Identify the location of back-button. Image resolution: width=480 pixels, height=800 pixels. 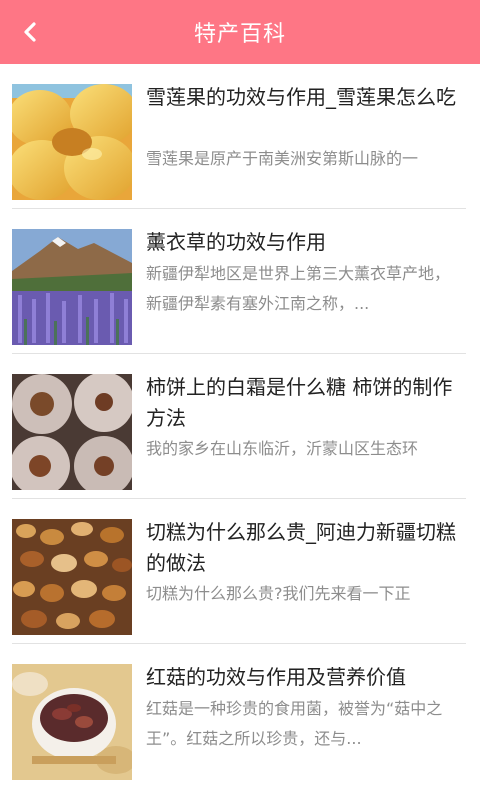
(30, 32).